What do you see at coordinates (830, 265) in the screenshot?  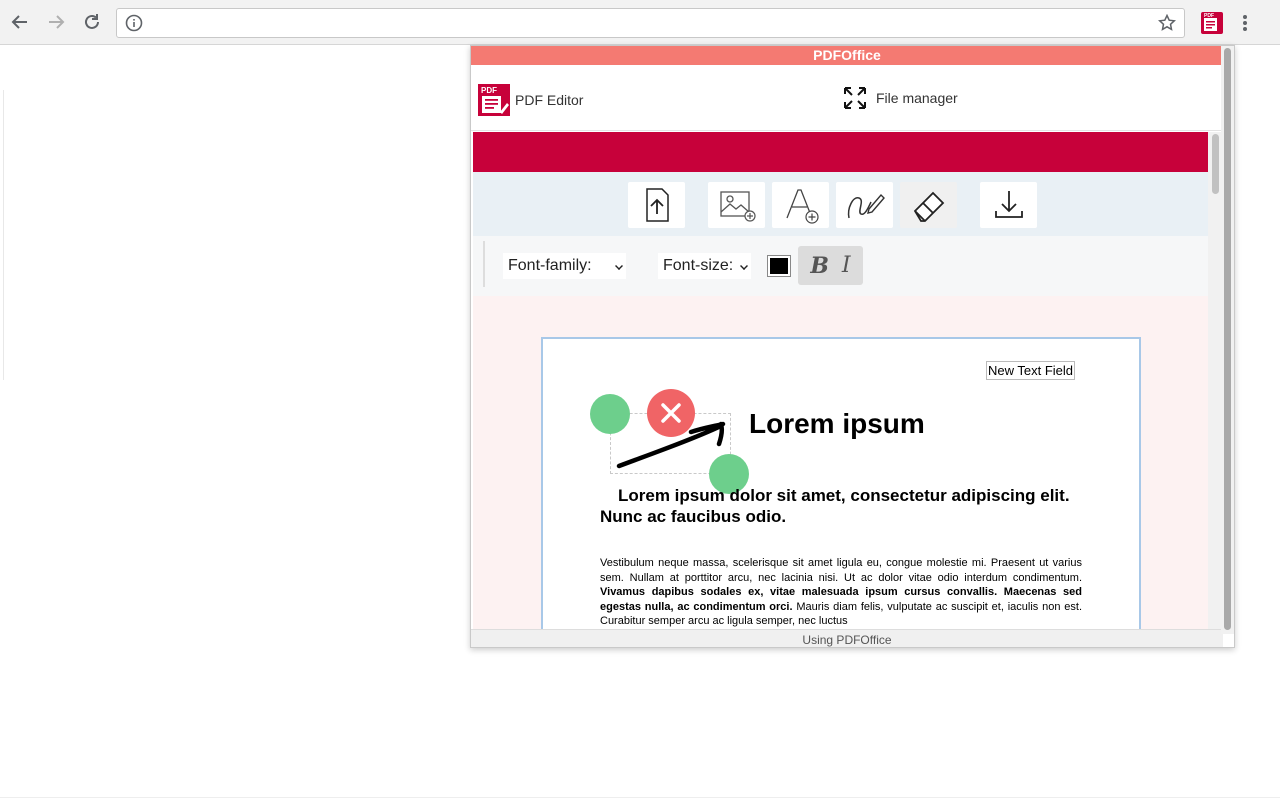 I see `style-toggle-group: B I` at bounding box center [830, 265].